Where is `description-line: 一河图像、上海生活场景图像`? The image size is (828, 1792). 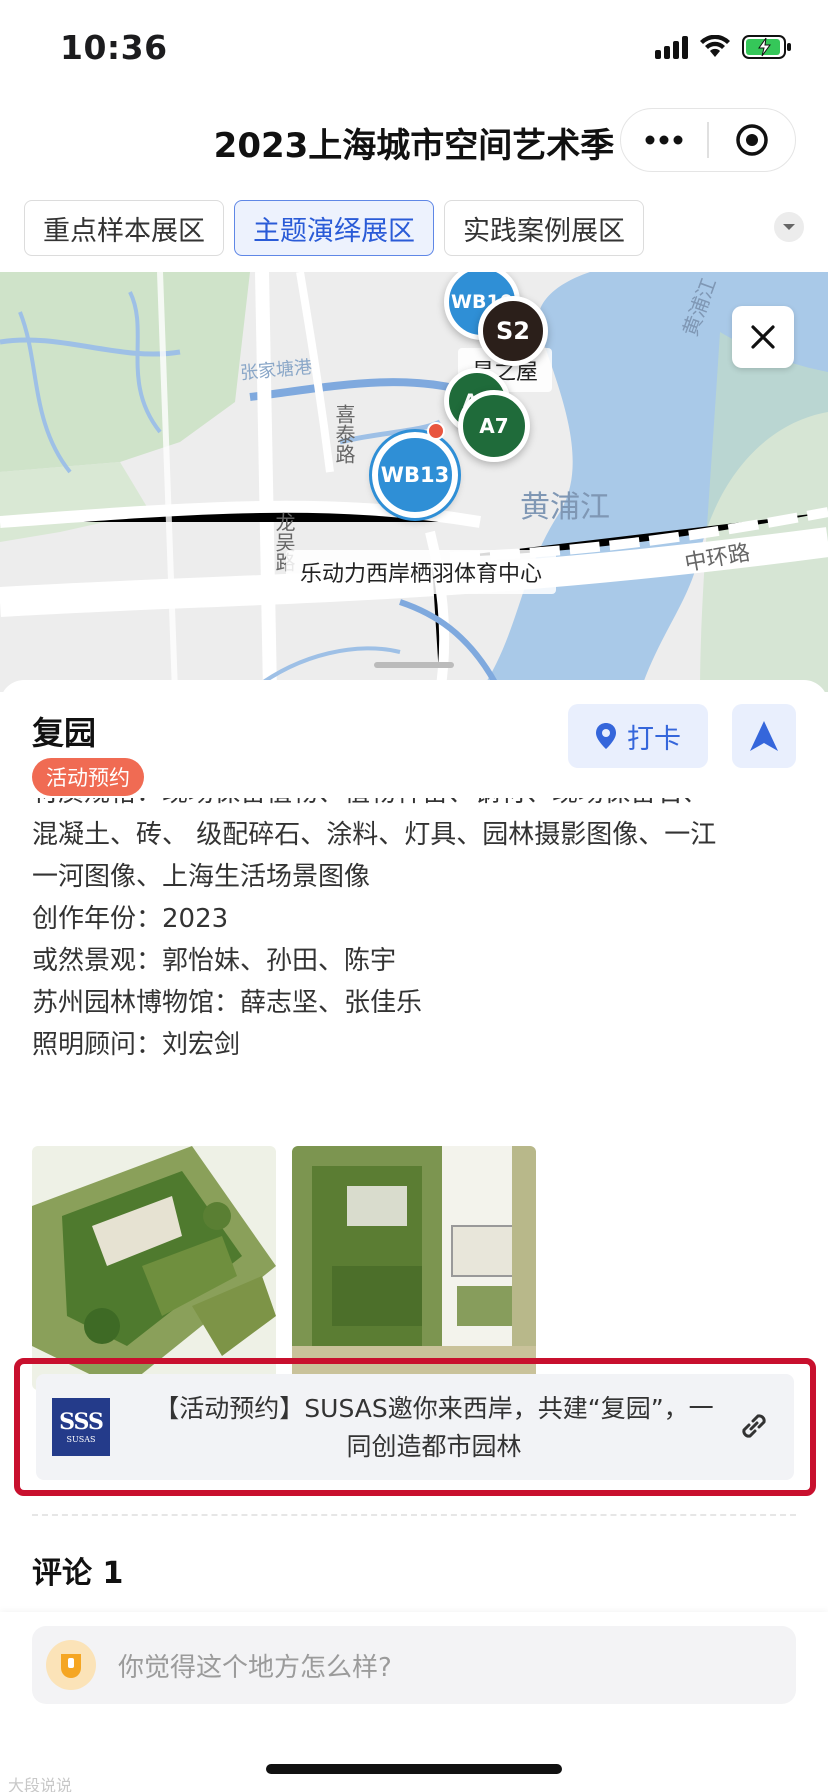 description-line: 一河图像、上海生活场景图像 is located at coordinates (201, 877).